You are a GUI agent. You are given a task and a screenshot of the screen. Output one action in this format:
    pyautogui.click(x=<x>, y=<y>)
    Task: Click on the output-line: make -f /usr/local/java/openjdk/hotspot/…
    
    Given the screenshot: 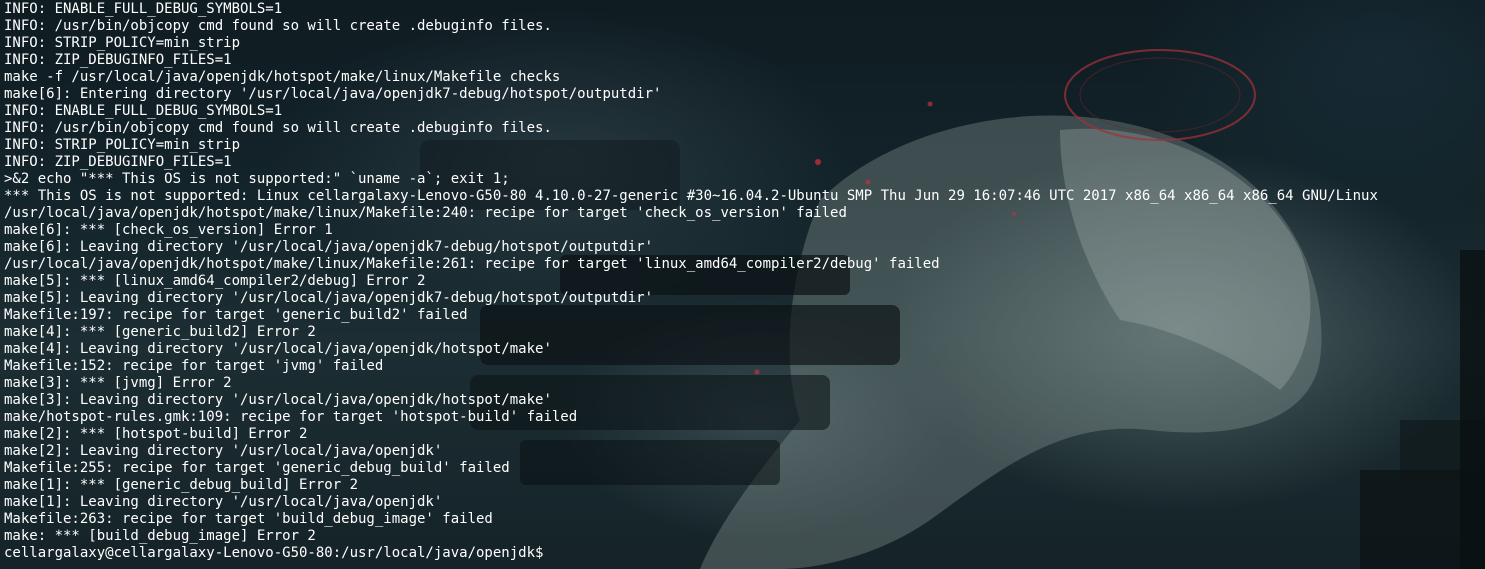 What is the action you would take?
    pyautogui.click(x=282, y=77)
    